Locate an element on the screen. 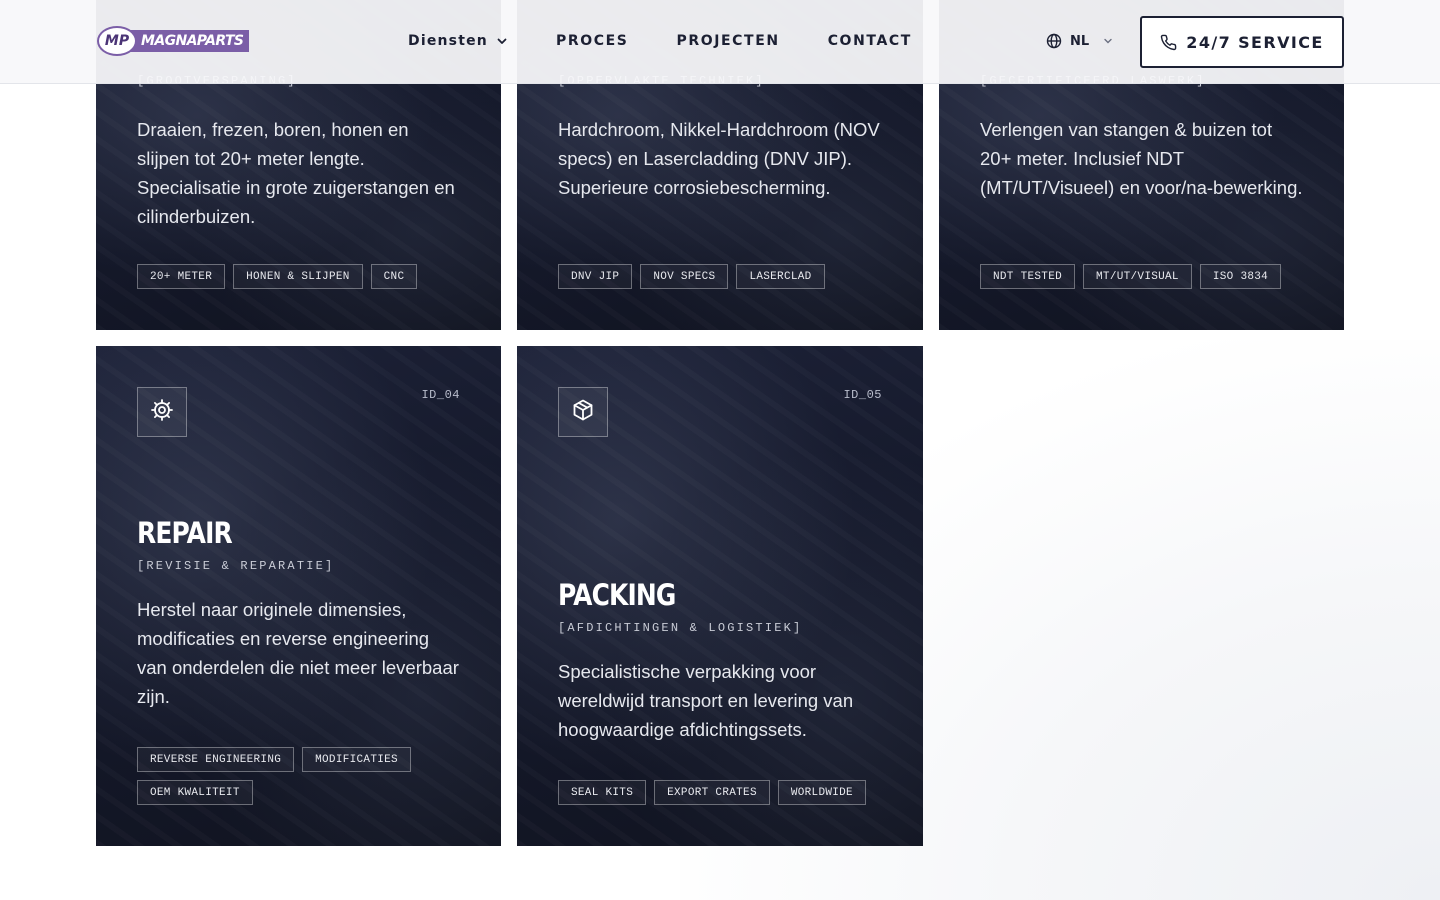 The height and width of the screenshot is (900, 1440). tag: SEAL KITS is located at coordinates (602, 792).